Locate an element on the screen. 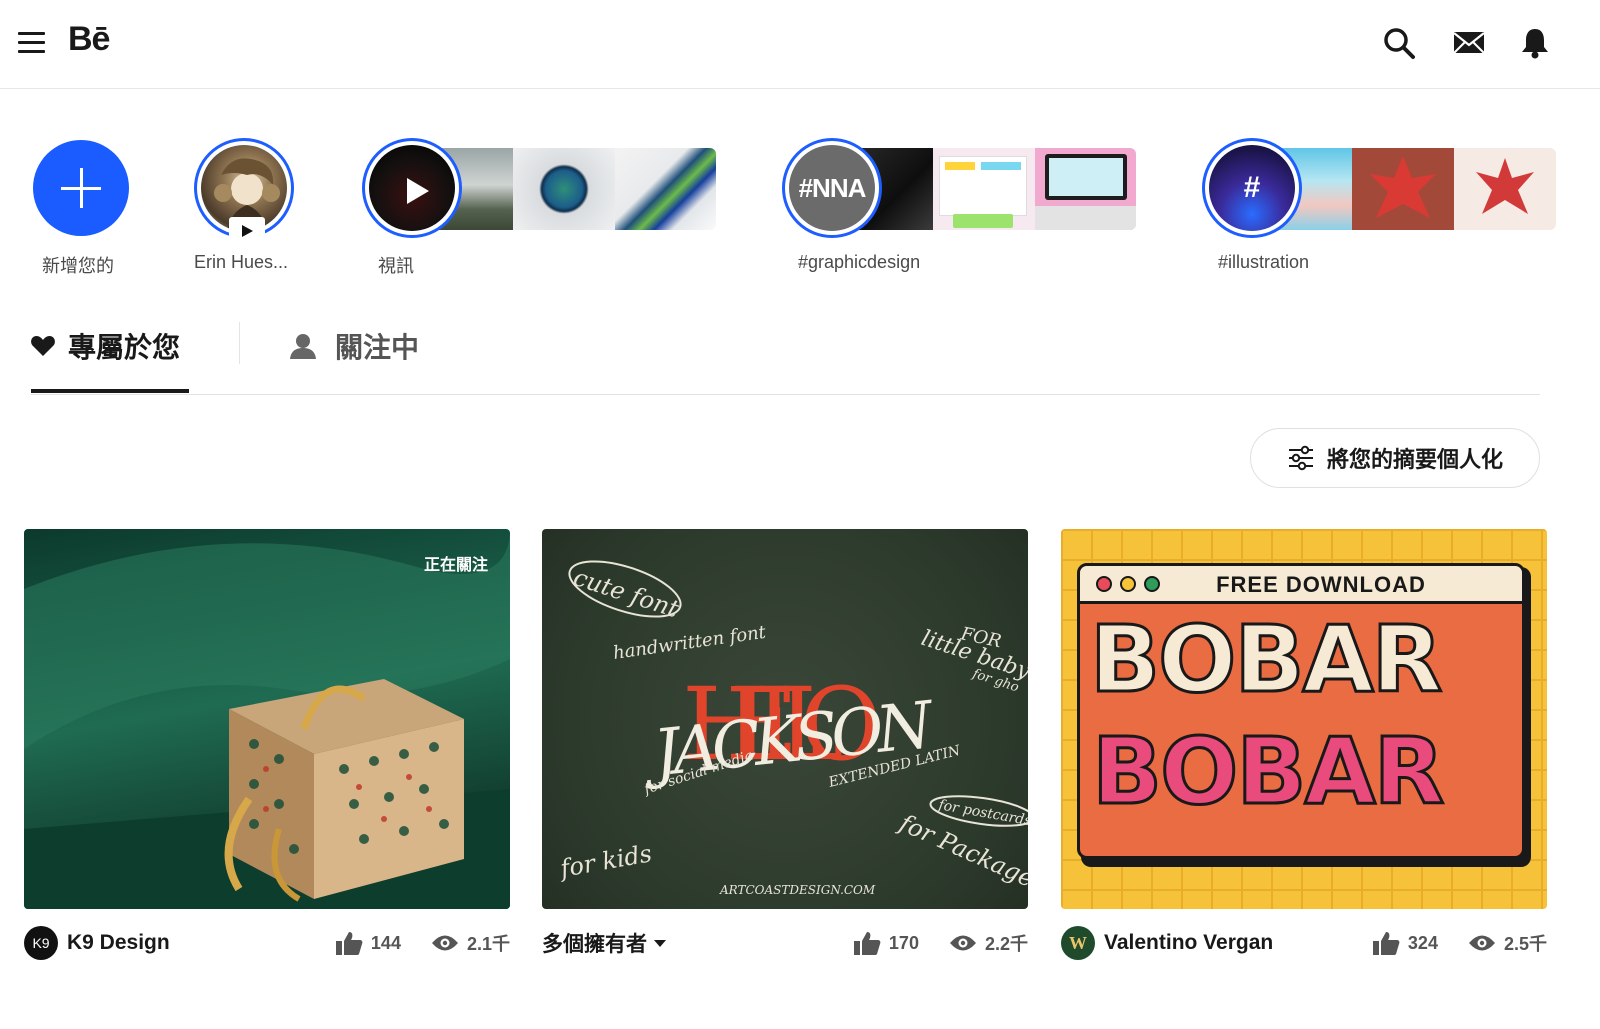 Image resolution: width=1600 pixels, height=1029 pixels. story-avatar-text: # is located at coordinates (1252, 187).